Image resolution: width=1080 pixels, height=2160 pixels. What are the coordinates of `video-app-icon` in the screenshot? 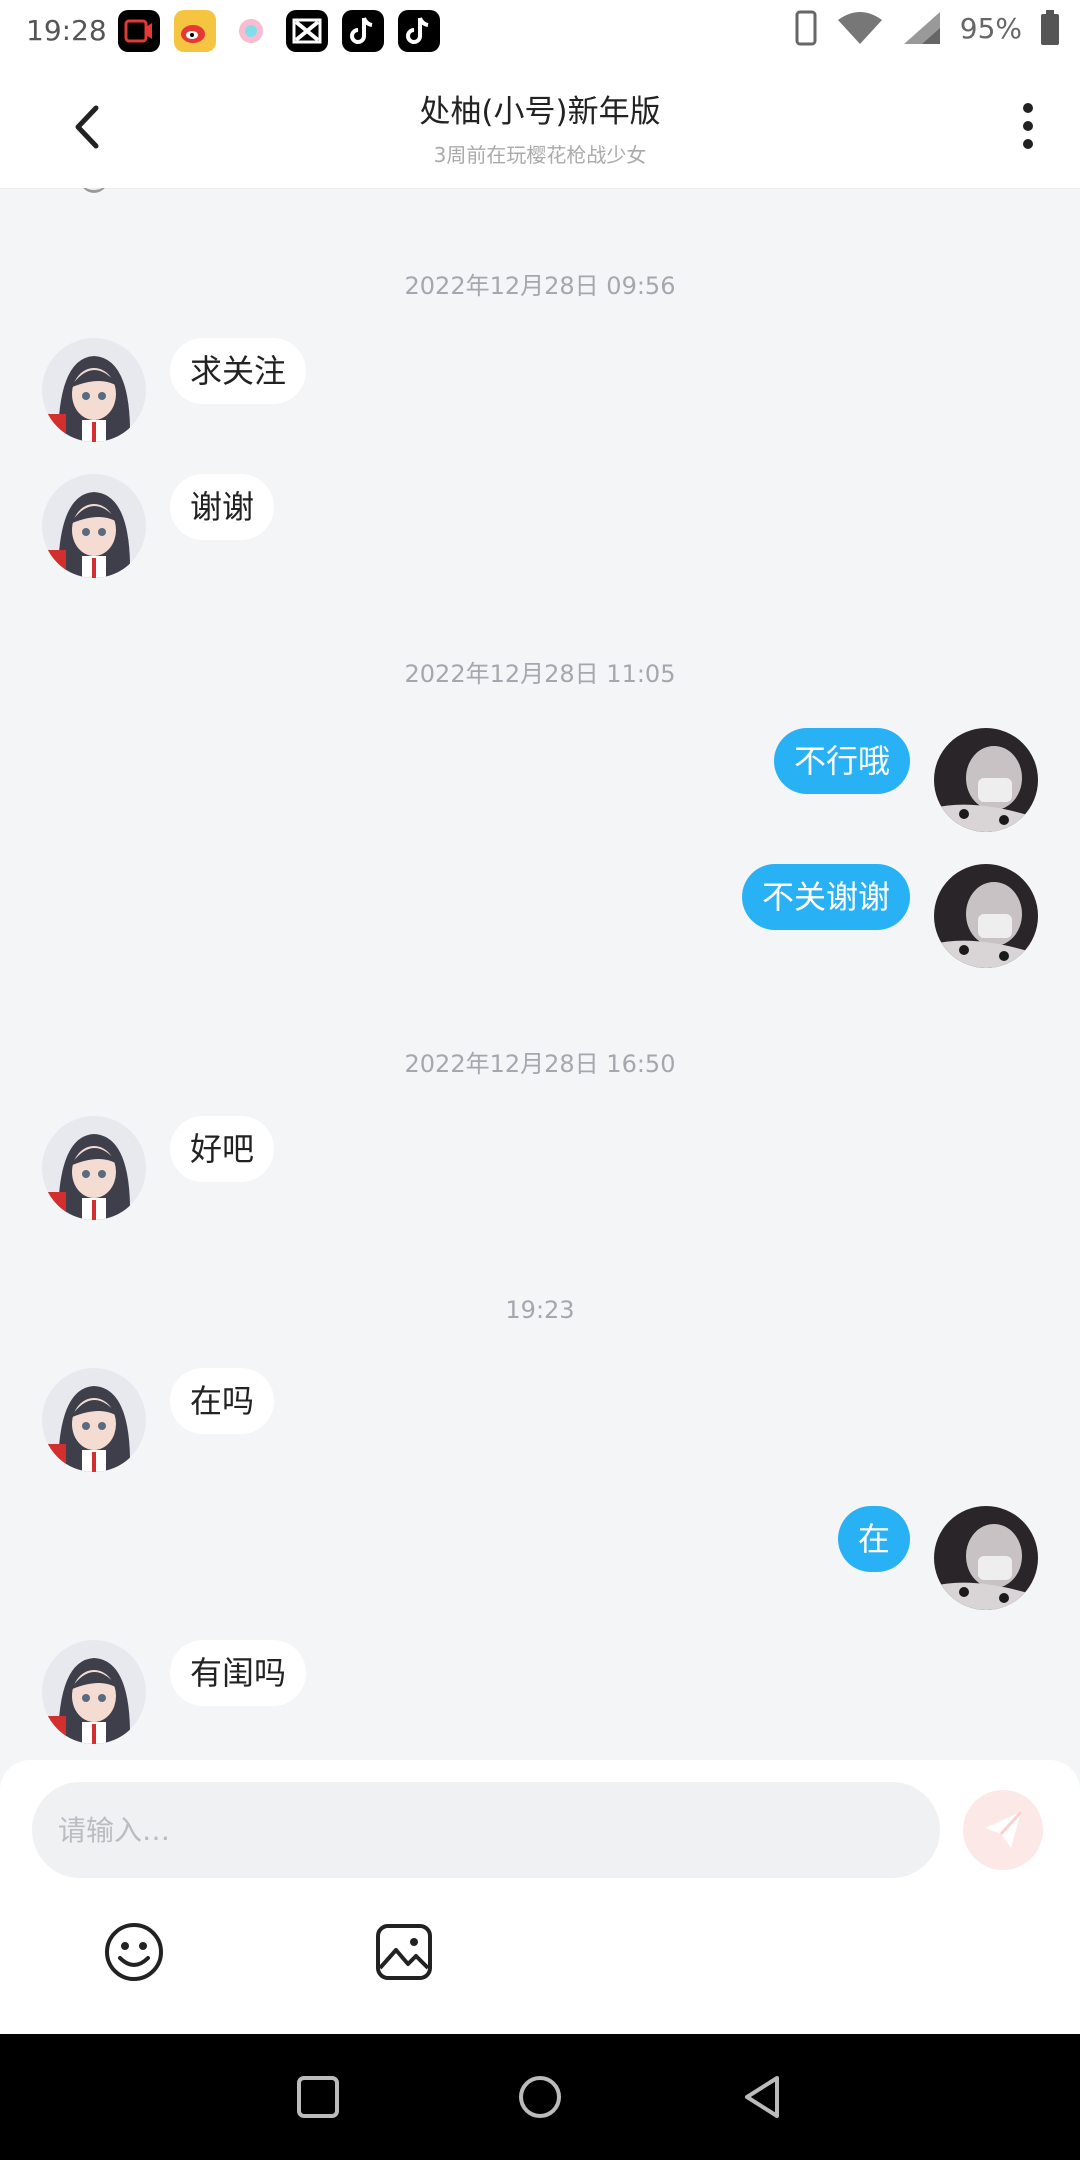 It's located at (139, 31).